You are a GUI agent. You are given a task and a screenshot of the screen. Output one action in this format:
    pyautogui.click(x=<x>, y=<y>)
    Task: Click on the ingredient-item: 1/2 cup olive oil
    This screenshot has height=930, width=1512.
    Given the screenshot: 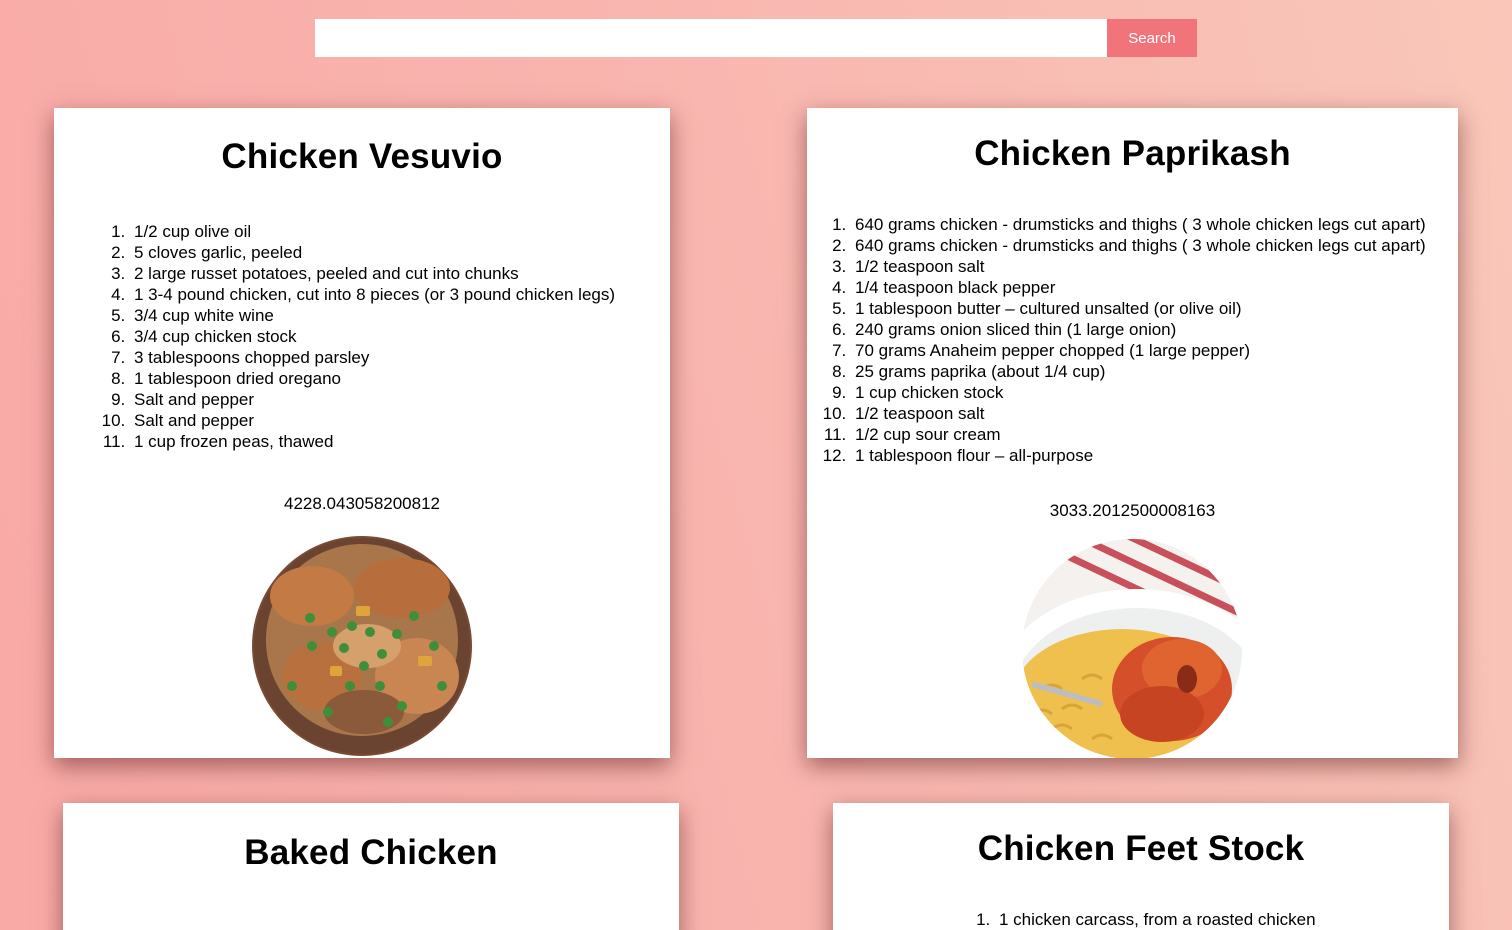 What is the action you would take?
    pyautogui.click(x=372, y=231)
    